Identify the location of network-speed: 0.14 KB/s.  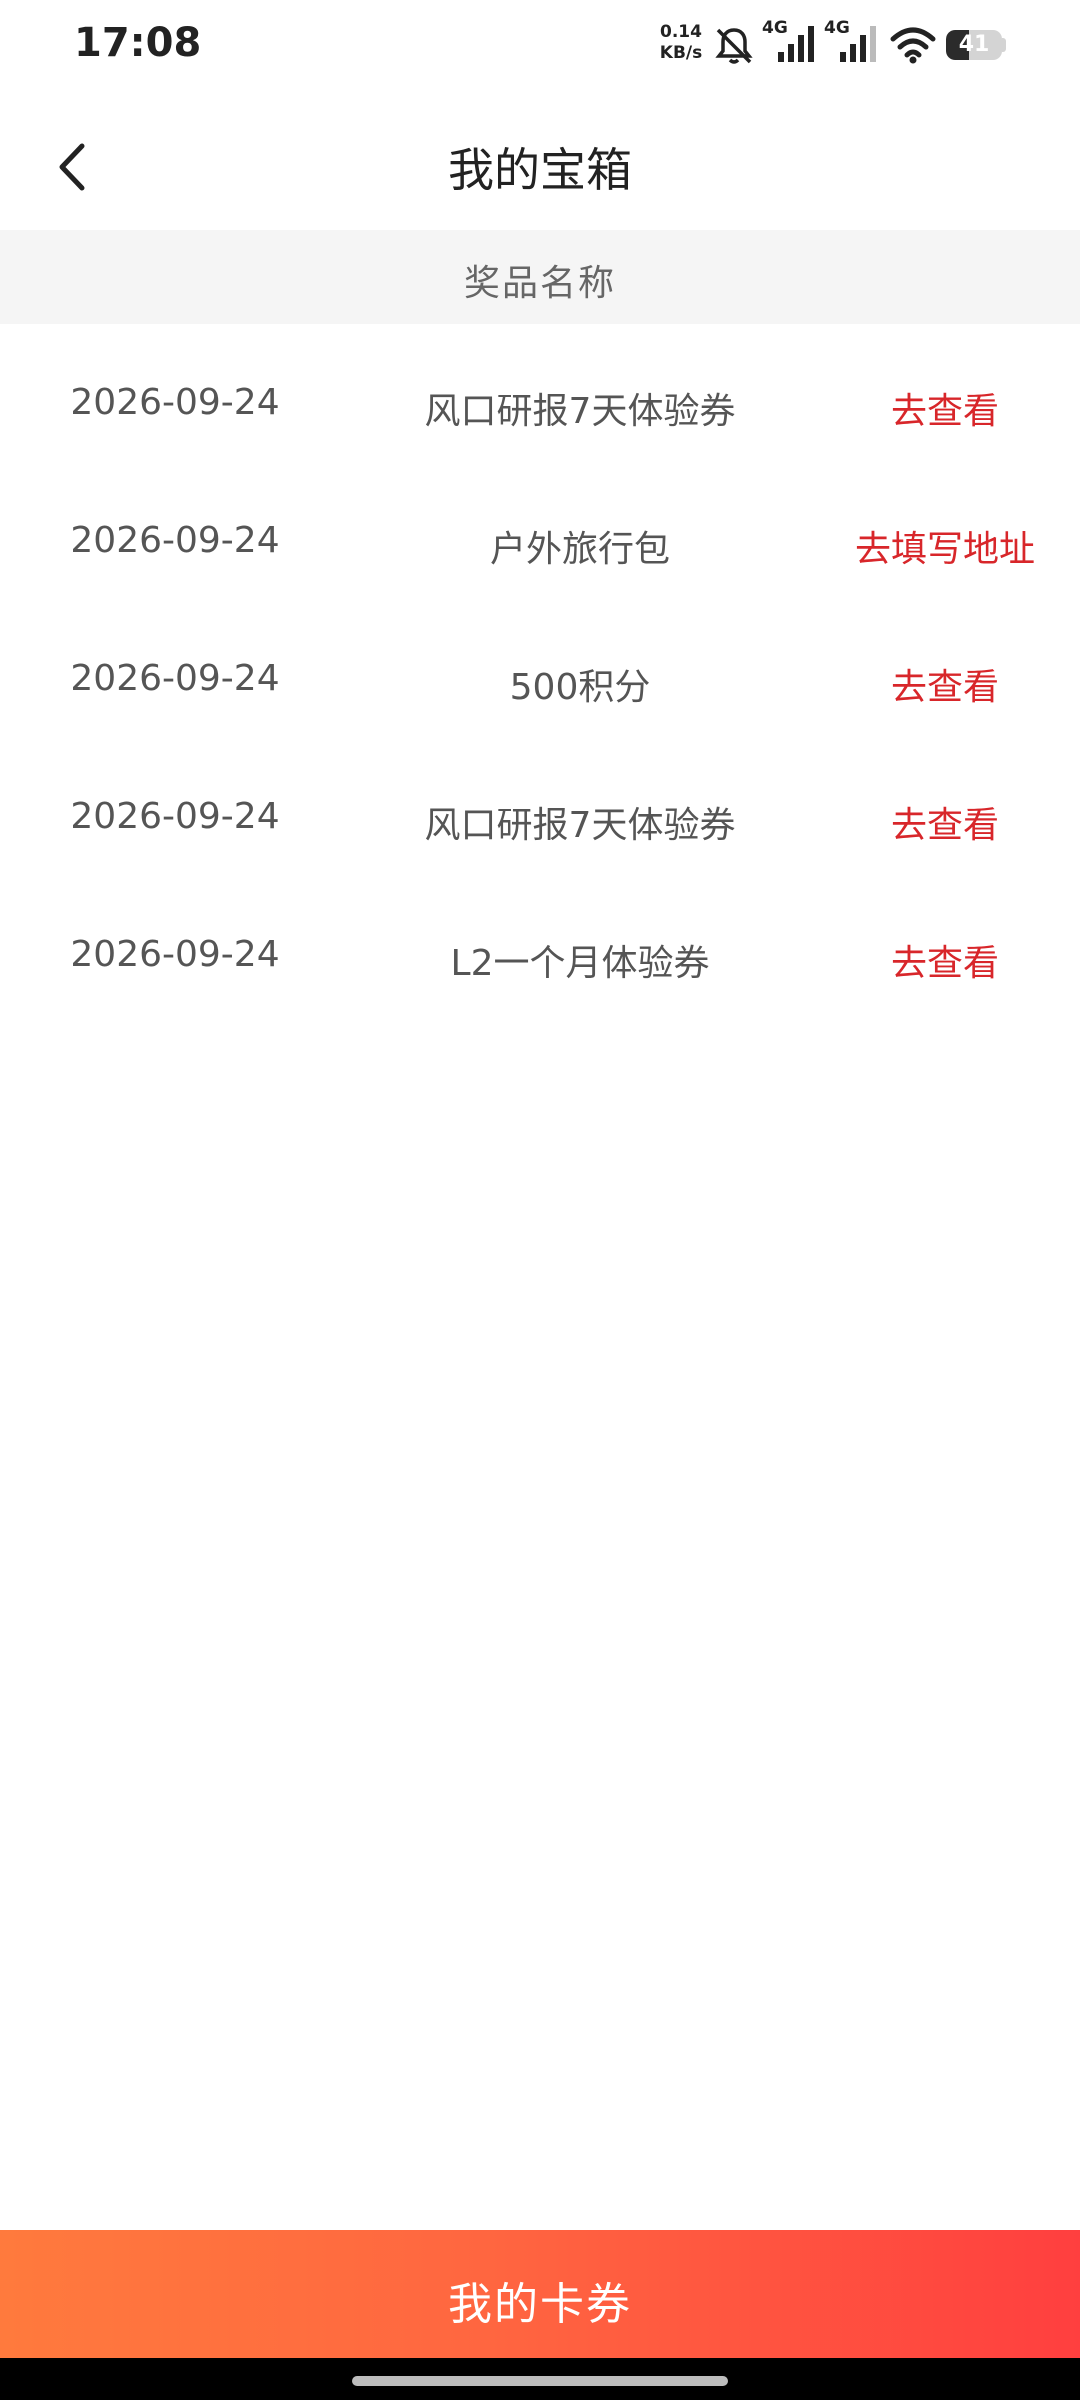
(681, 43).